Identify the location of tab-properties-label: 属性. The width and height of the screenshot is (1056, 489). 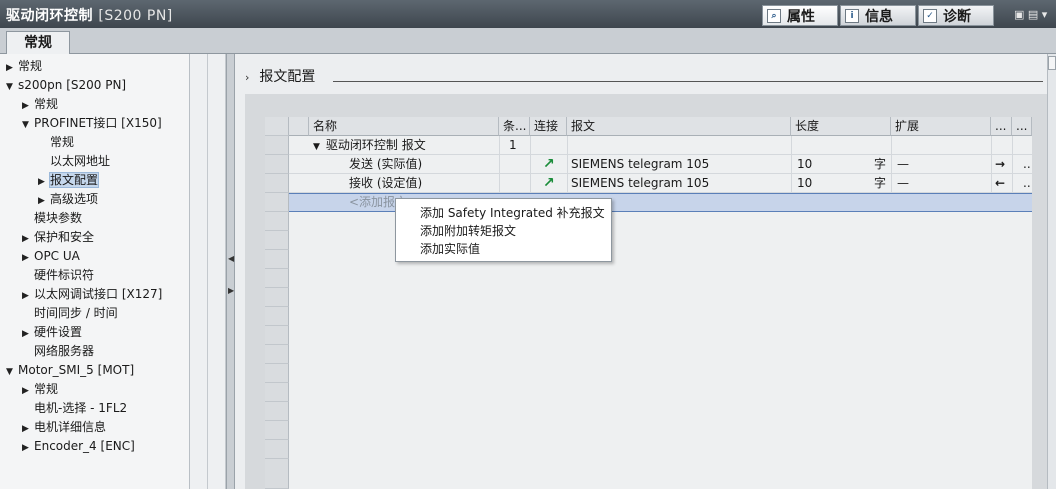
(801, 16).